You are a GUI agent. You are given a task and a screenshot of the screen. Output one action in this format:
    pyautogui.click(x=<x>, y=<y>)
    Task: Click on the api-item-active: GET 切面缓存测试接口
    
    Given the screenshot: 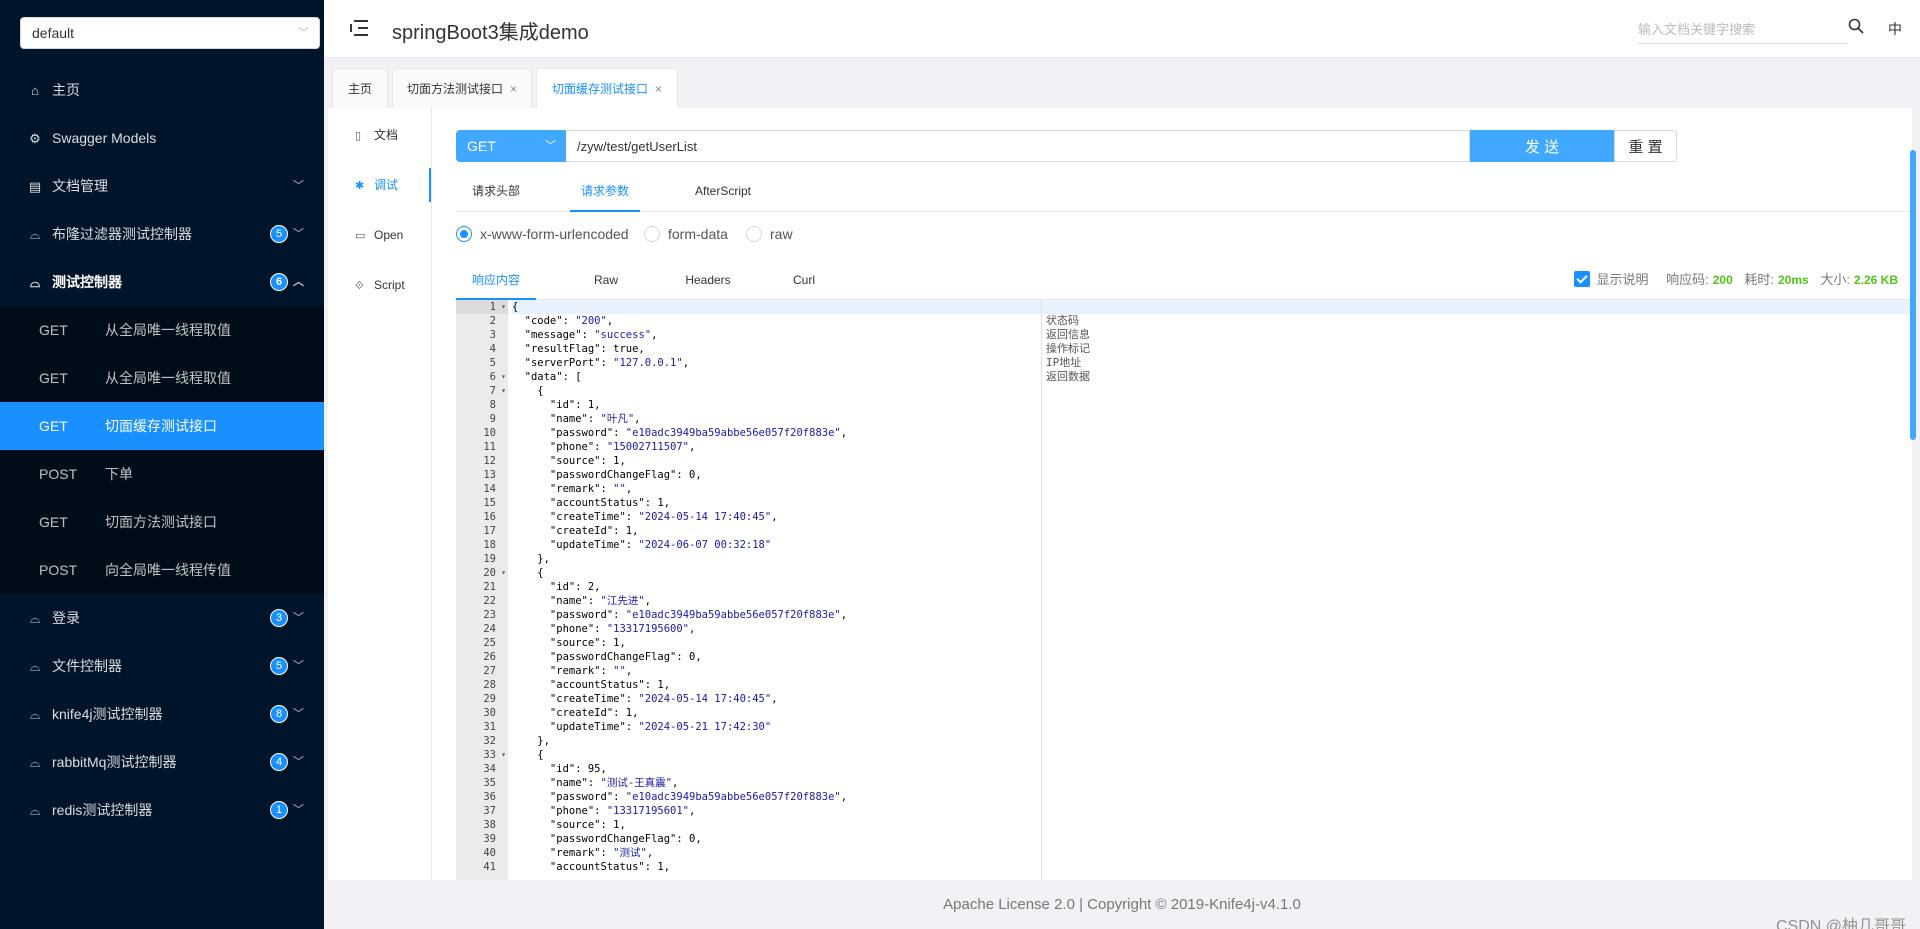 What is the action you would take?
    pyautogui.click(x=162, y=426)
    